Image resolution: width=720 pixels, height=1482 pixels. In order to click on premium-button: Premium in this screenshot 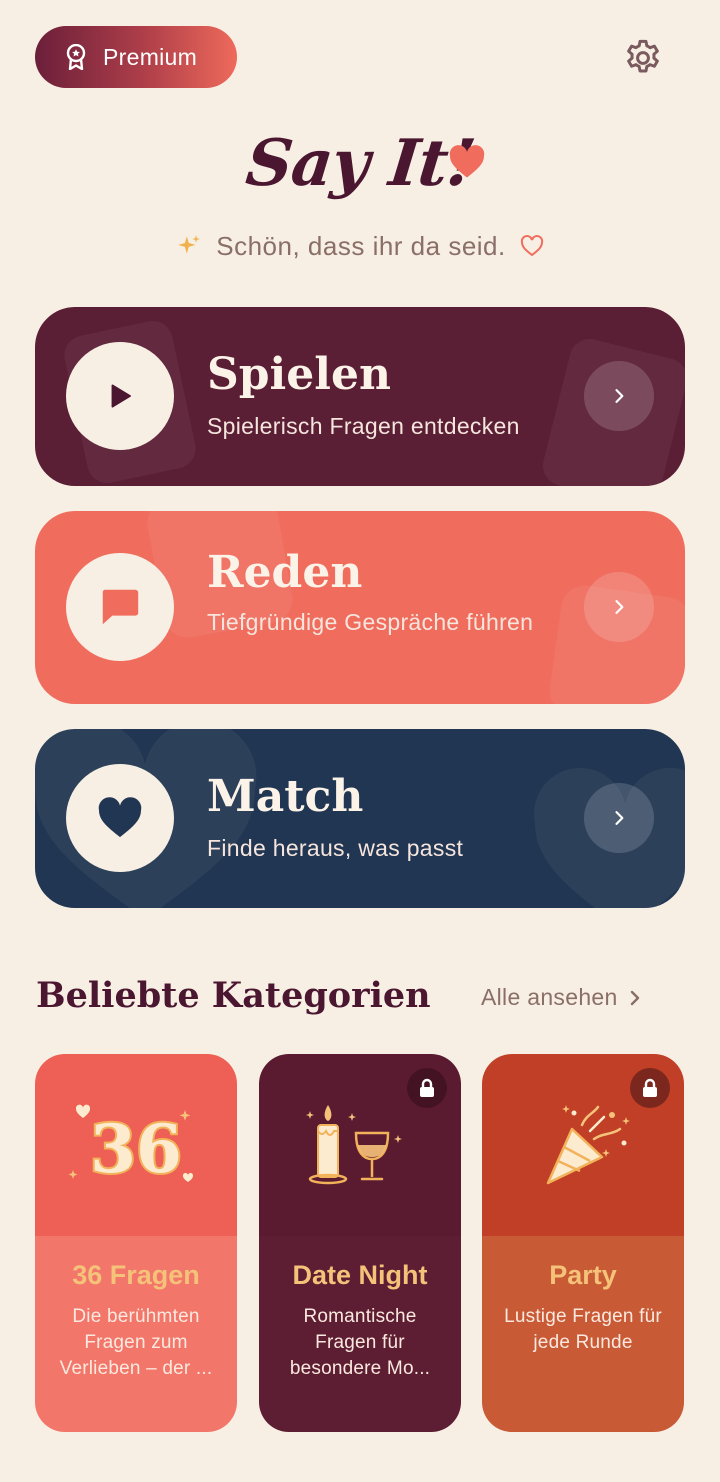, I will do `click(136, 57)`.